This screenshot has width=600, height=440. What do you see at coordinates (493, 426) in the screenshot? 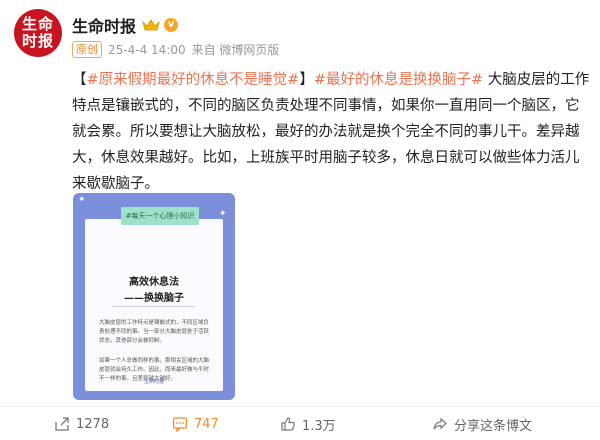
I see `share-post-label: 分享这条博文` at bounding box center [493, 426].